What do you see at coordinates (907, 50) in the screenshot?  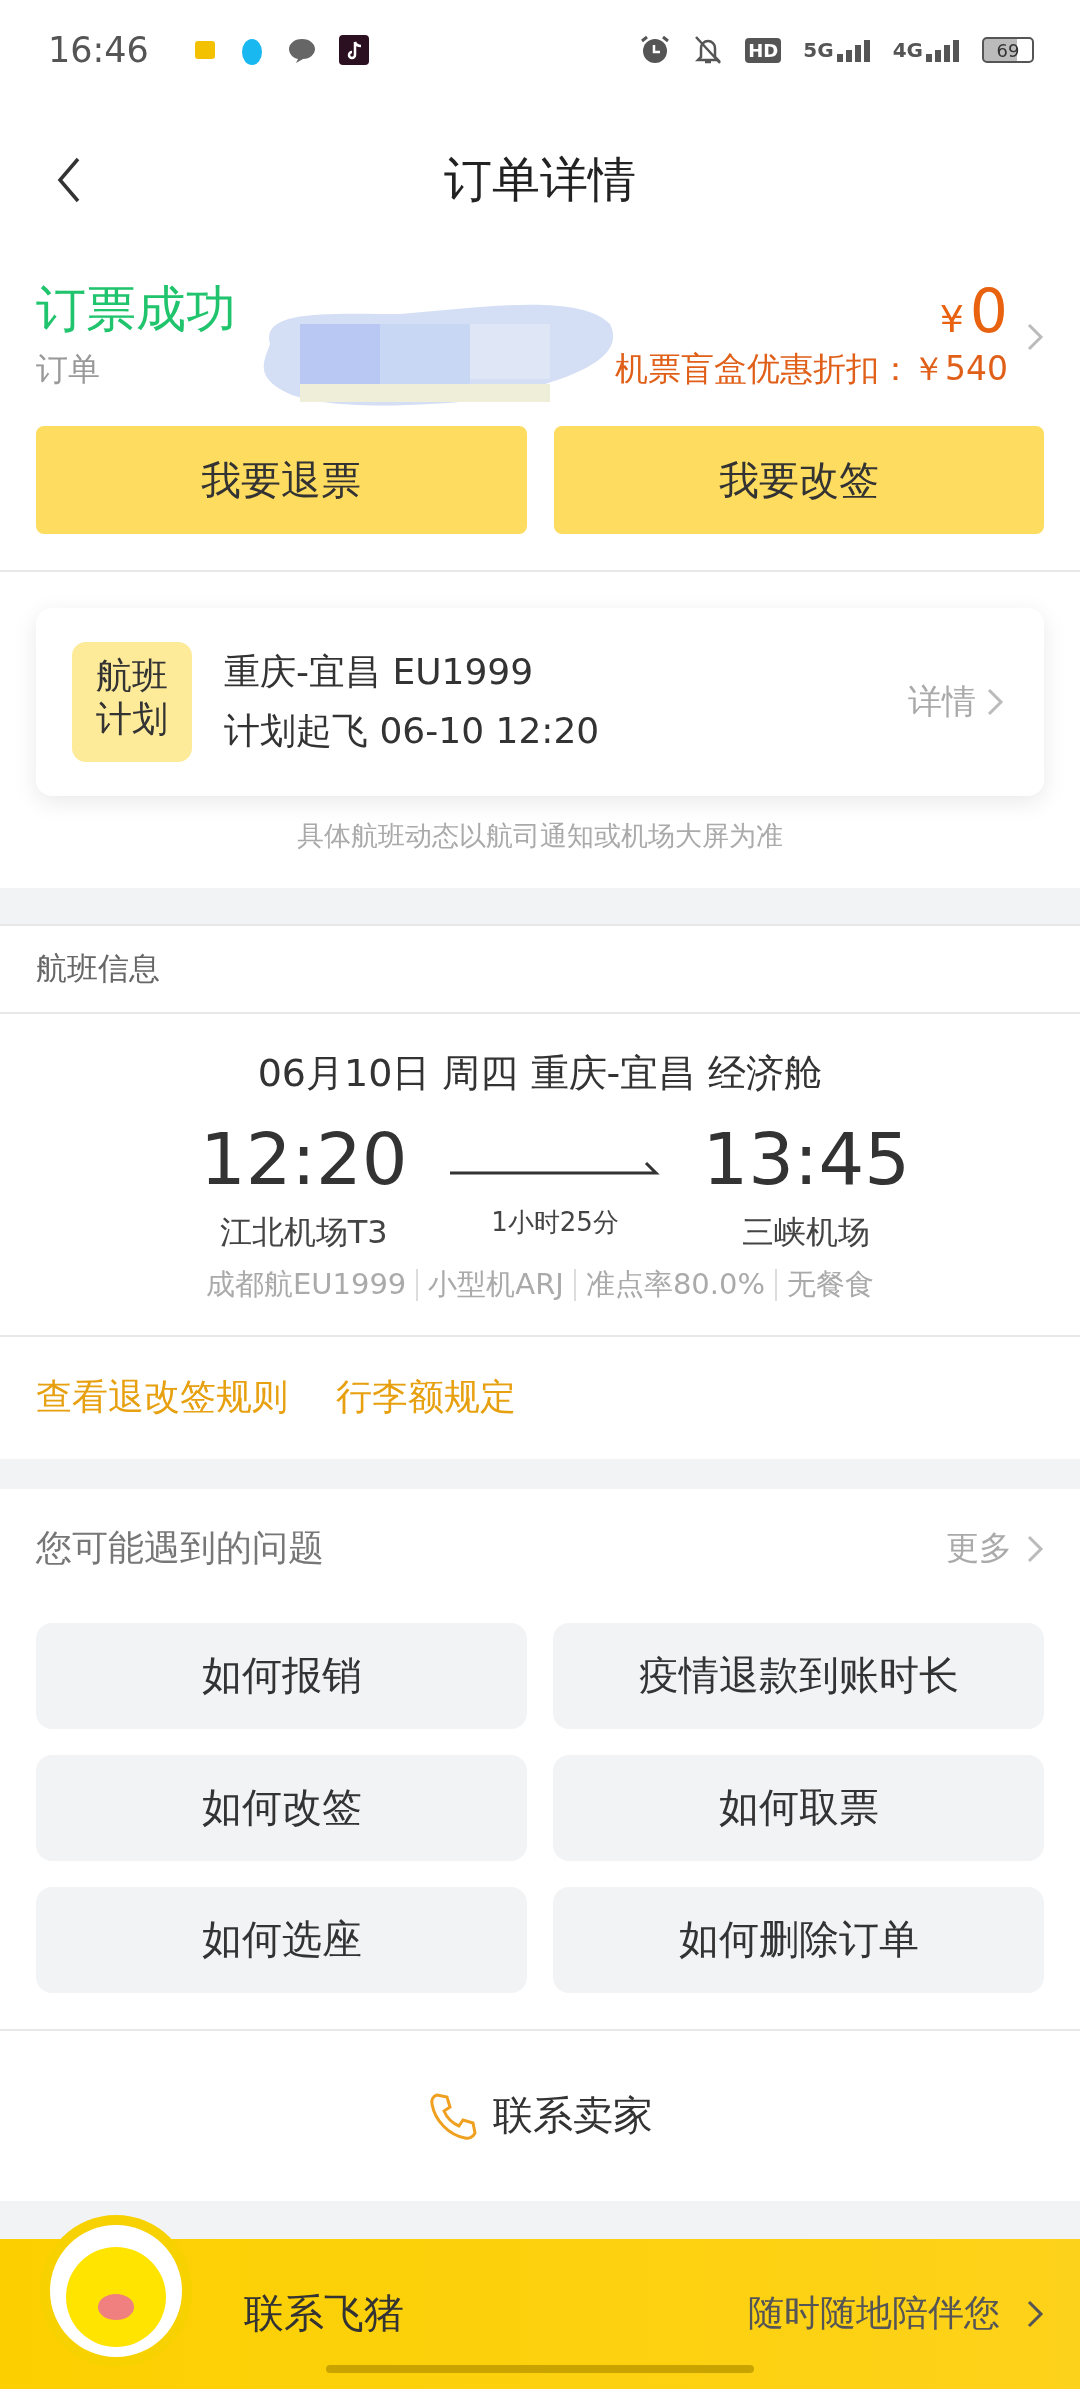 I see `network-label: 4G` at bounding box center [907, 50].